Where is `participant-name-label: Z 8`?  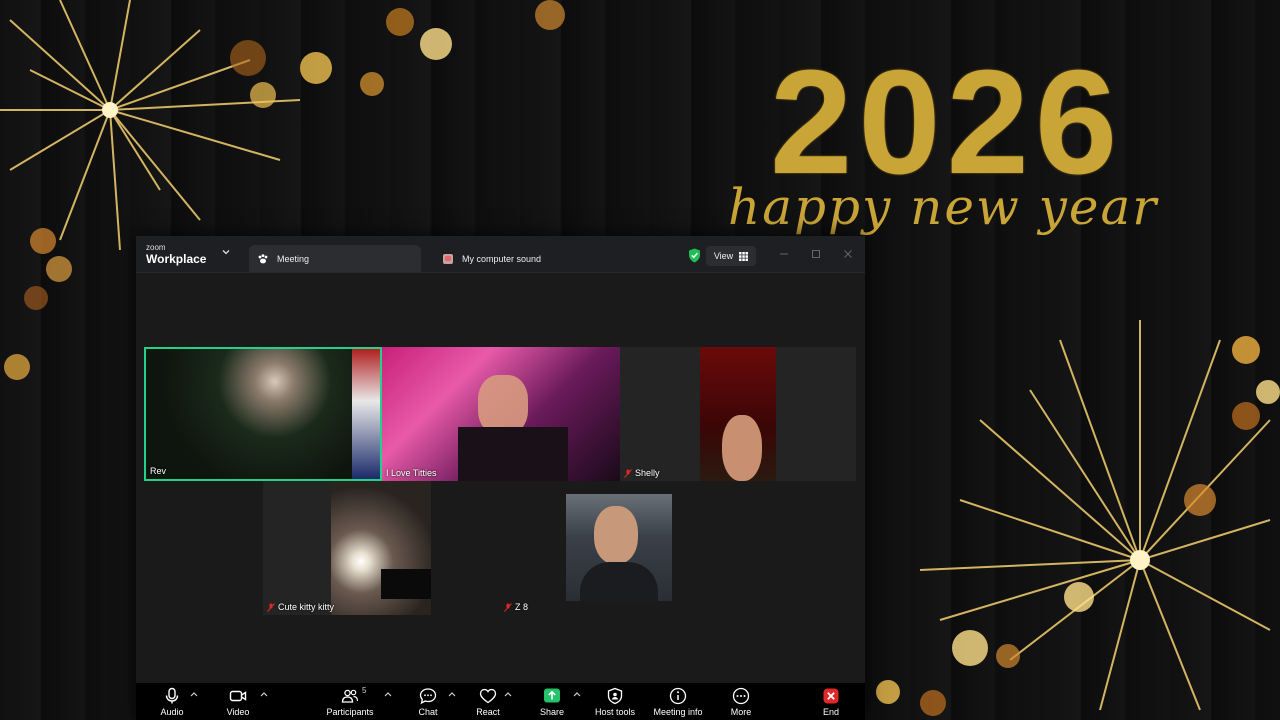
participant-name-label: Z 8 is located at coordinates (516, 607).